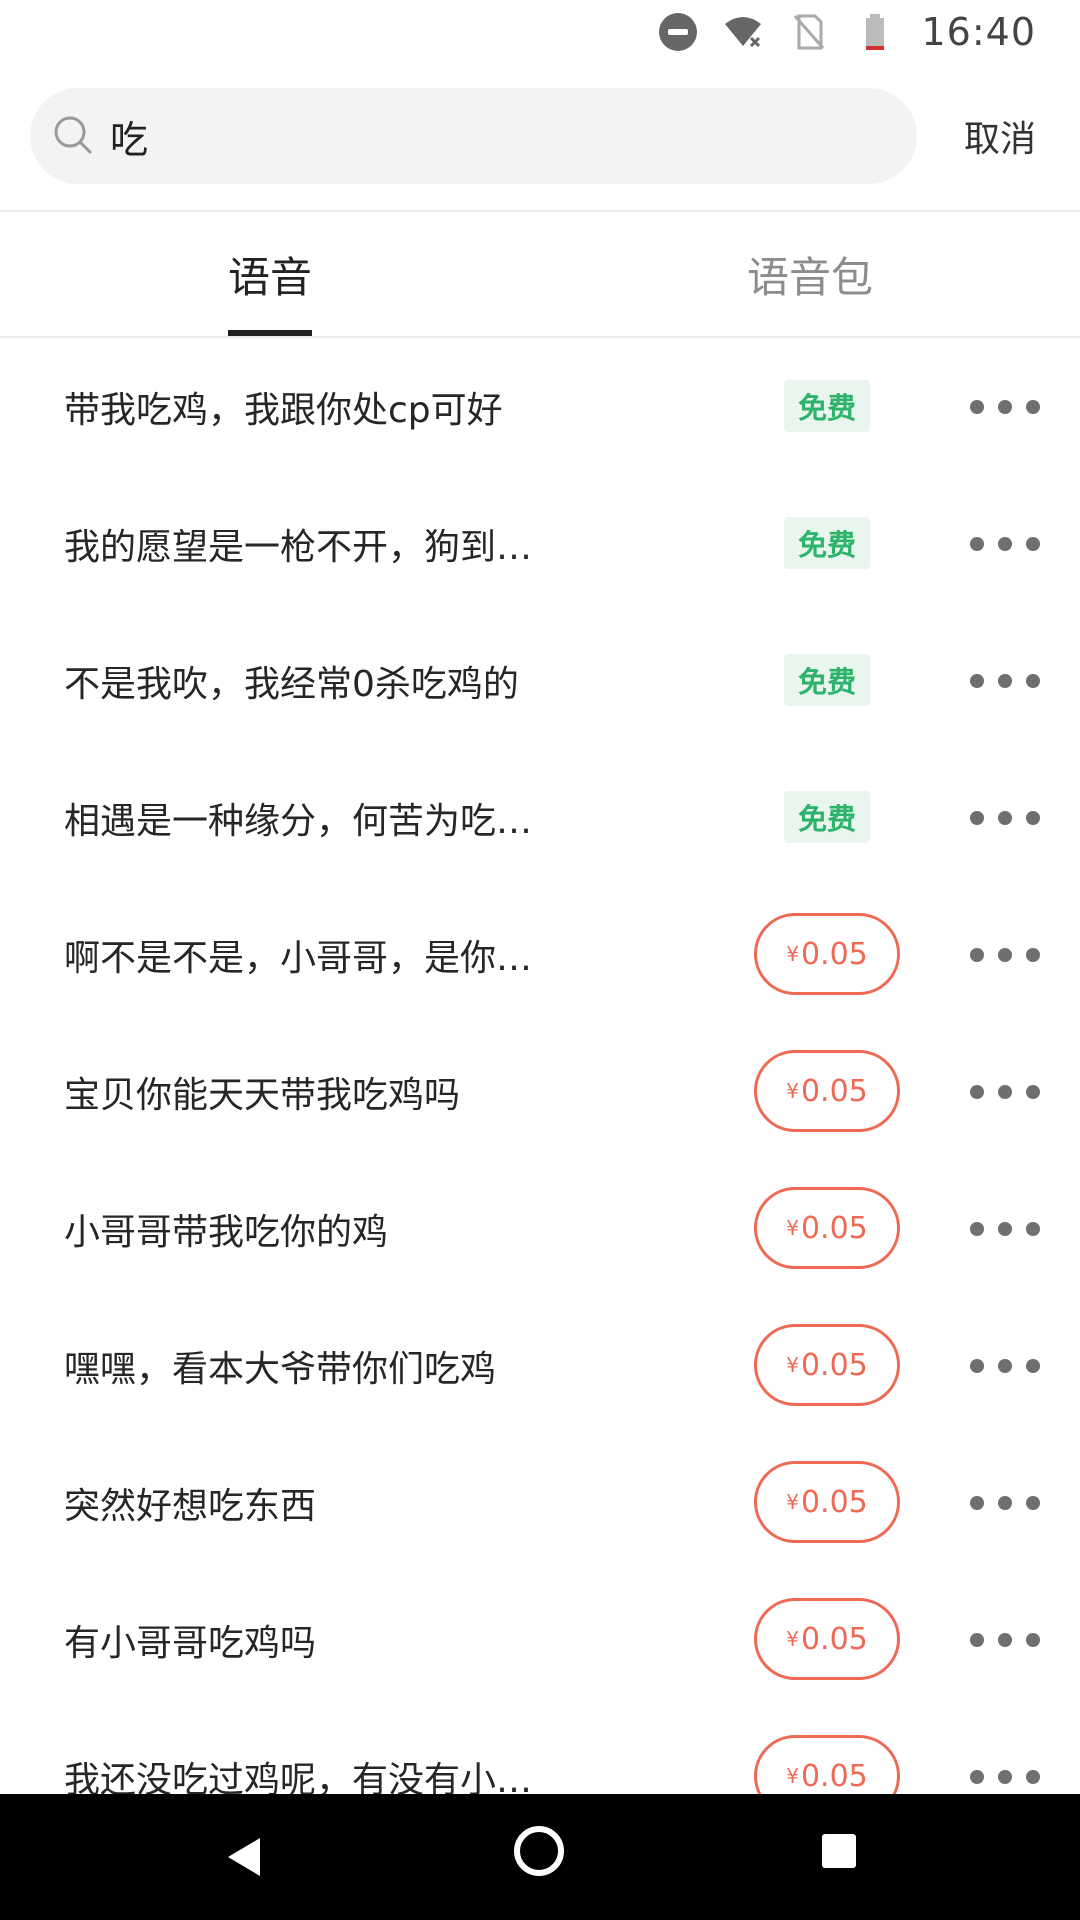 Image resolution: width=1080 pixels, height=1920 pixels. Describe the element at coordinates (73, 135) in the screenshot. I see `search-icon` at that location.